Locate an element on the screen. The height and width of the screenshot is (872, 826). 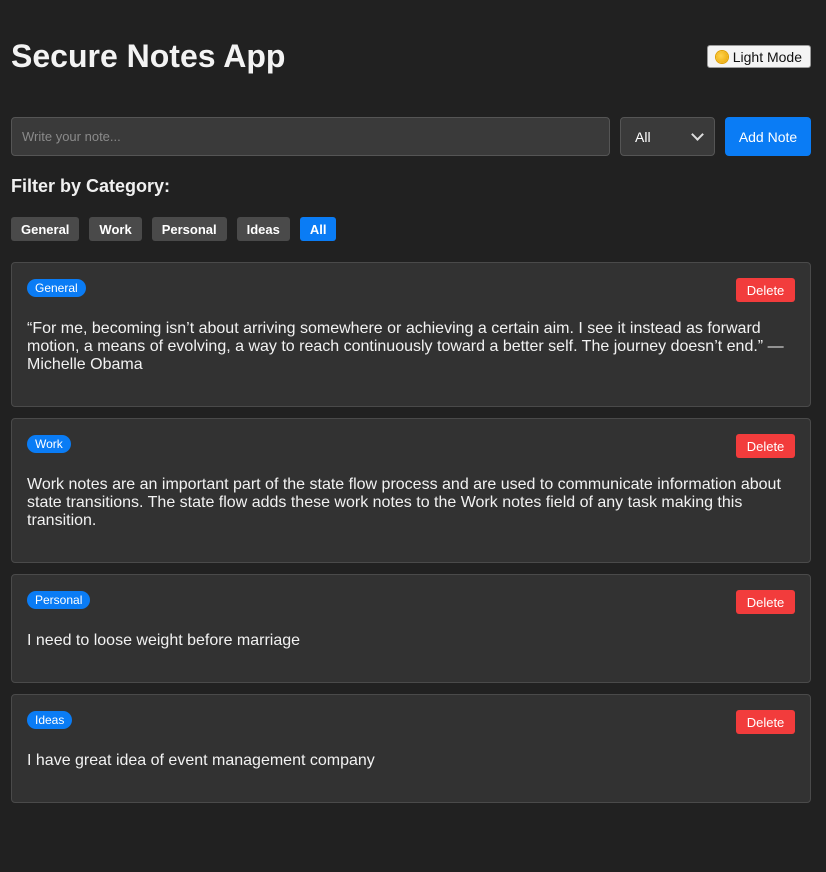
light-mode-label: Light Mode is located at coordinates (767, 56).